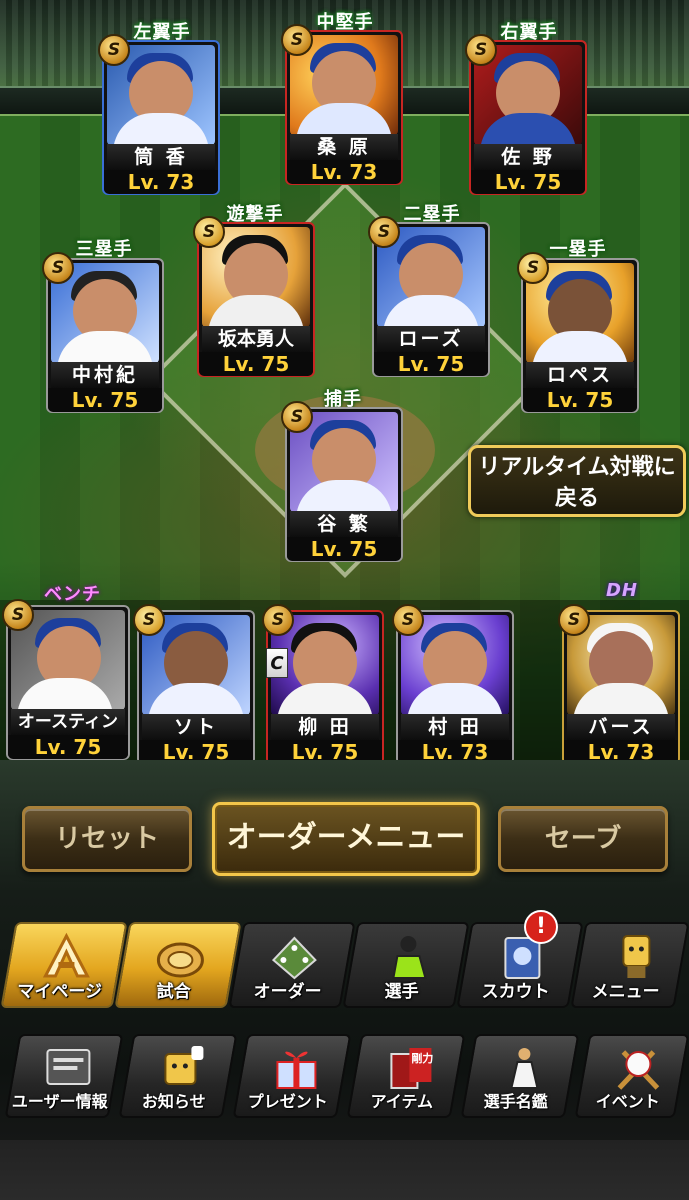 The width and height of the screenshot is (689, 1200). I want to click on player-name: 中村紀, so click(105, 375).